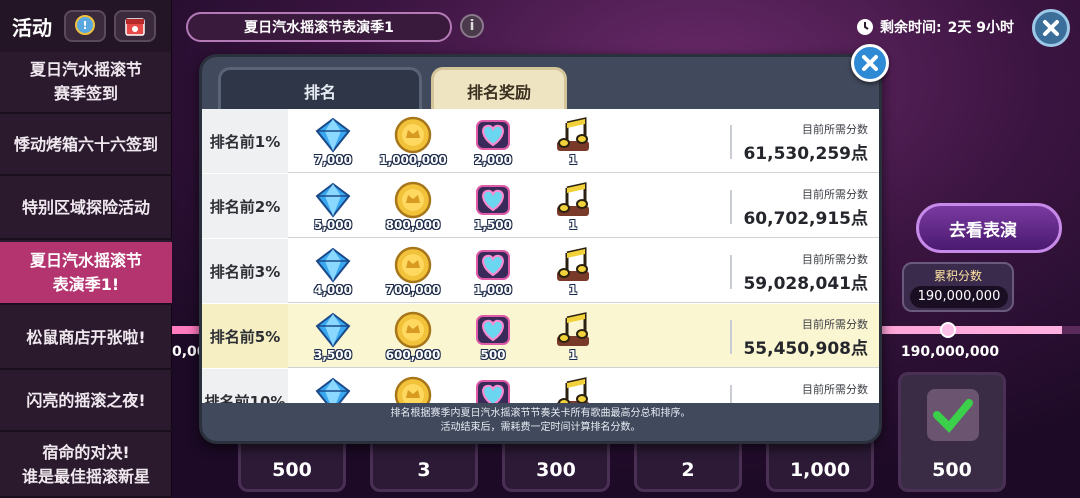 The height and width of the screenshot is (498, 1080). What do you see at coordinates (333, 355) in the screenshot?
I see `reward-count: 3,500` at bounding box center [333, 355].